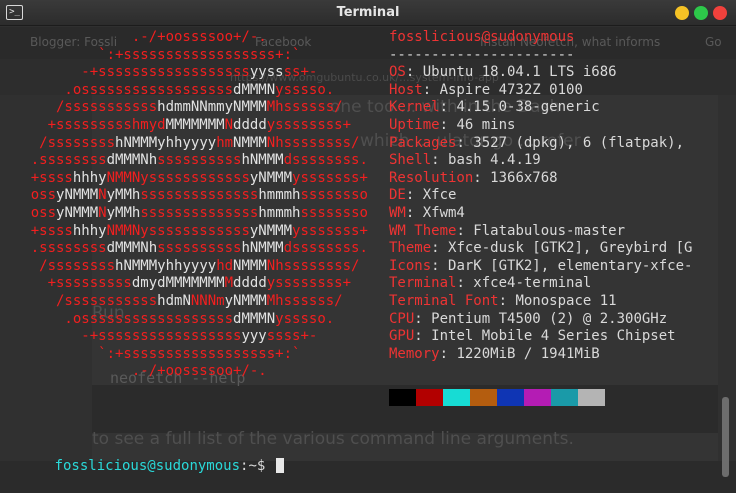  Describe the element at coordinates (397, 213) in the screenshot. I see `info-key: WM` at that location.